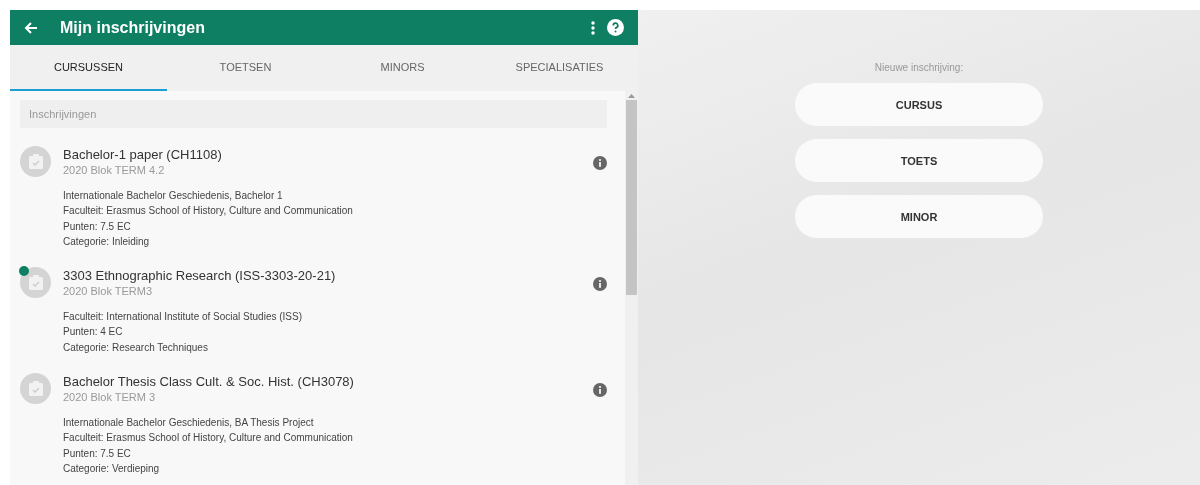 The height and width of the screenshot is (485, 1200). What do you see at coordinates (631, 197) in the screenshot?
I see `scrollbar-thumb` at bounding box center [631, 197].